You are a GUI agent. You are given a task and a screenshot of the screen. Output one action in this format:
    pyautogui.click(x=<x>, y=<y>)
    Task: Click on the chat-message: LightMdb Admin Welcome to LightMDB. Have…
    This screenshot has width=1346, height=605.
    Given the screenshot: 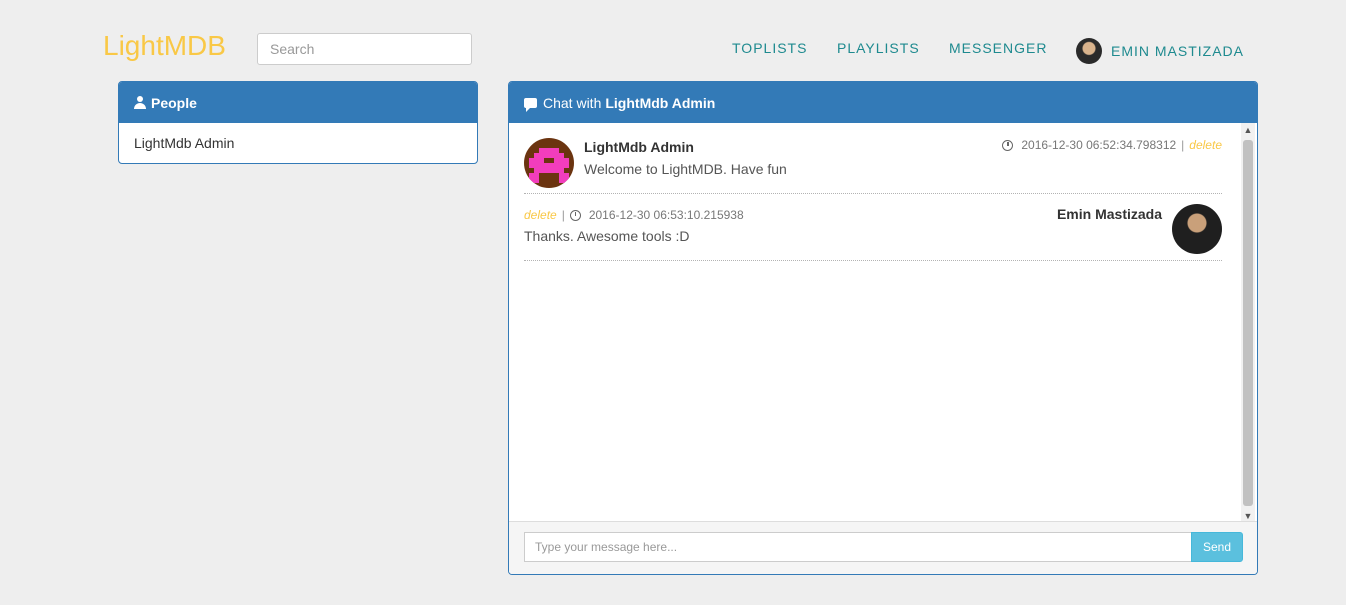 What is the action you would take?
    pyautogui.click(x=873, y=158)
    